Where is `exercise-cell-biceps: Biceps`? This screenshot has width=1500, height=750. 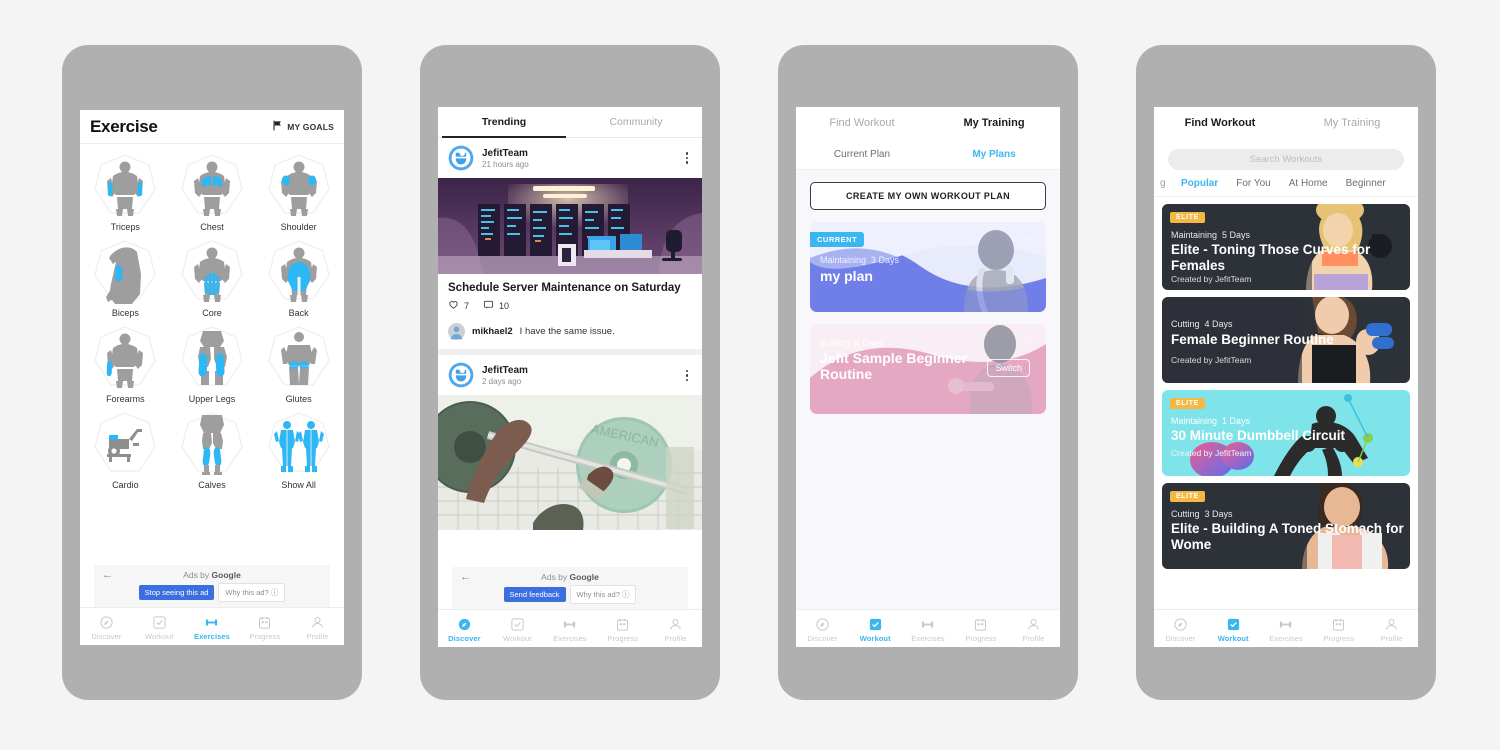 exercise-cell-biceps: Biceps is located at coordinates (125, 277).